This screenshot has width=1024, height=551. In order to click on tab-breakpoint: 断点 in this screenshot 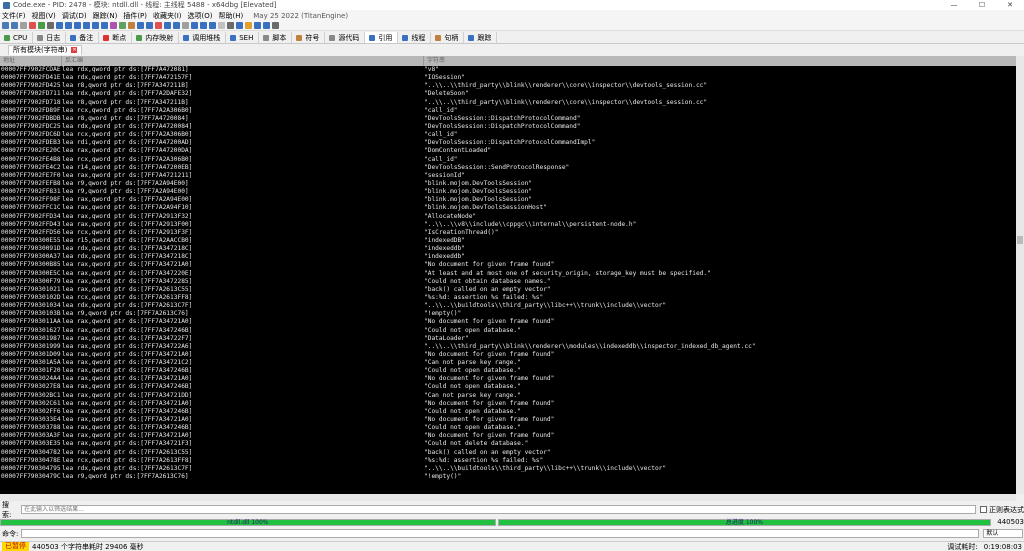, I will do `click(116, 37)`.